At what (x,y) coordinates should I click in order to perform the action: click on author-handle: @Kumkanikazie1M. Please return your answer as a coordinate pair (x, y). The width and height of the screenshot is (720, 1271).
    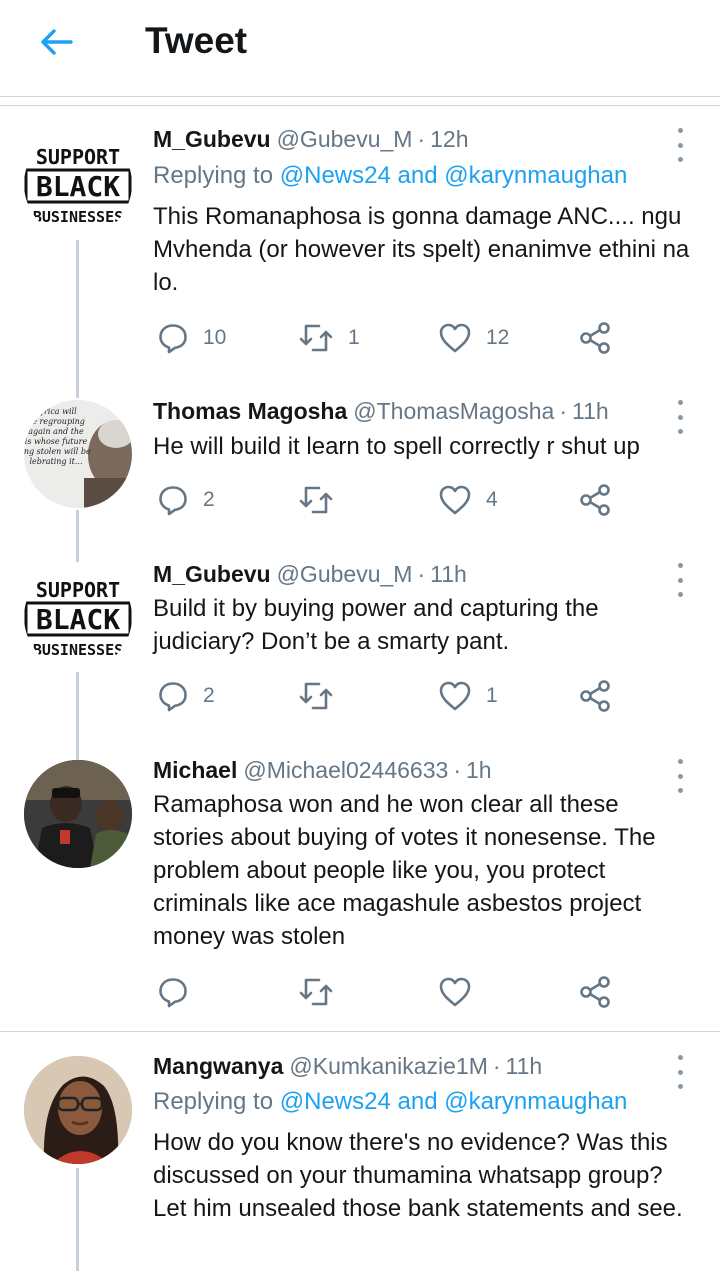
    Looking at the image, I should click on (388, 1066).